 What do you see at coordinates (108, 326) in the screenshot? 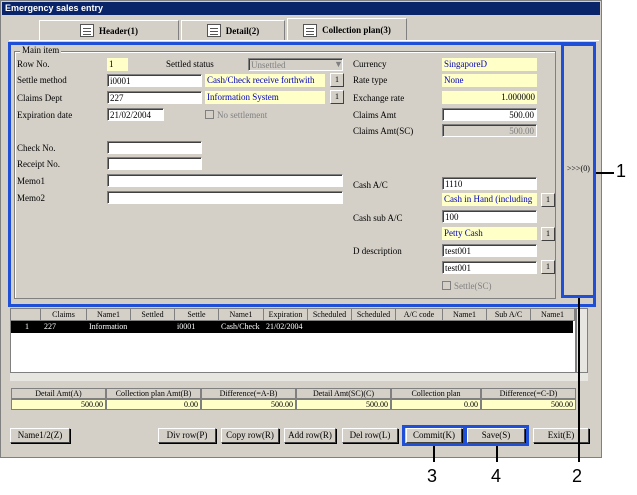
I see `row-name1: Information` at bounding box center [108, 326].